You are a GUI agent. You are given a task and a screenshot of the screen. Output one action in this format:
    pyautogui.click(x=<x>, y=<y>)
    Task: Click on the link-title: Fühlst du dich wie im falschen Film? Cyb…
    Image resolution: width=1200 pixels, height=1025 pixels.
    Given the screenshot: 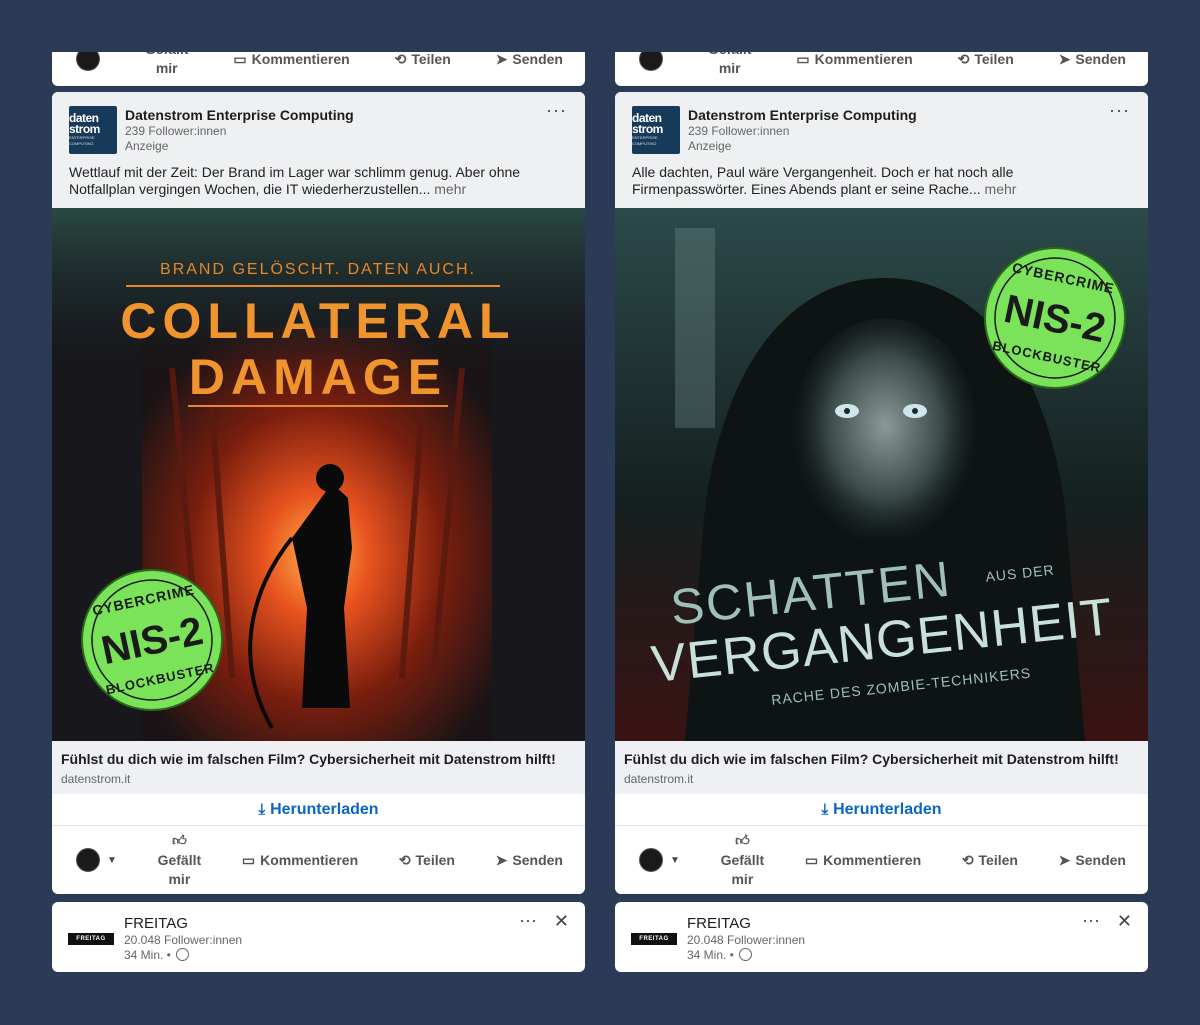 What is the action you would take?
    pyautogui.click(x=871, y=759)
    